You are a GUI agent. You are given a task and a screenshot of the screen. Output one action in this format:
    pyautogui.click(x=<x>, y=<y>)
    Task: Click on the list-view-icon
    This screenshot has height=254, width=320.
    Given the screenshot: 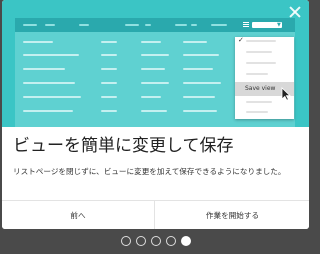 What is the action you would take?
    pyautogui.click(x=246, y=25)
    